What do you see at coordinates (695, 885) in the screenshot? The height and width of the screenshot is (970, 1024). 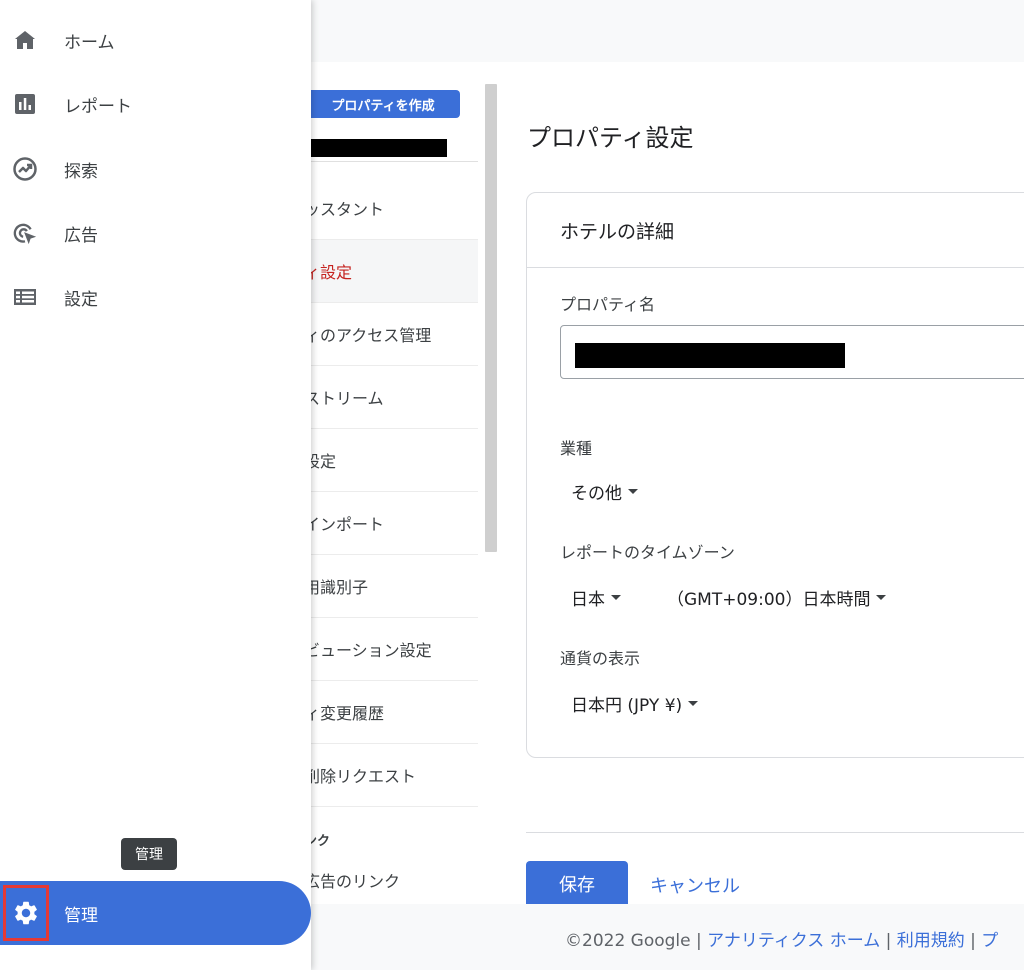 I see `cancel-button: キャンセル` at bounding box center [695, 885].